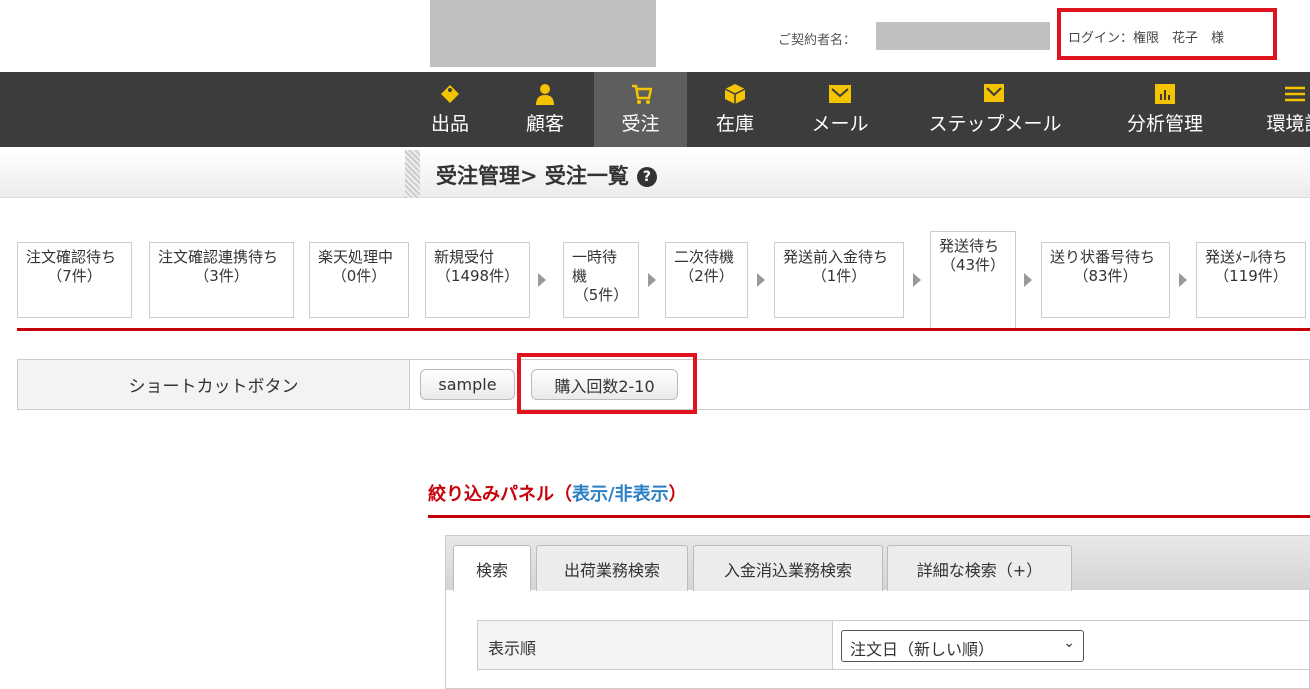 Image resolution: width=1310 pixels, height=689 pixels. What do you see at coordinates (973, 265) in the screenshot?
I see `status-count: （43件）` at bounding box center [973, 265].